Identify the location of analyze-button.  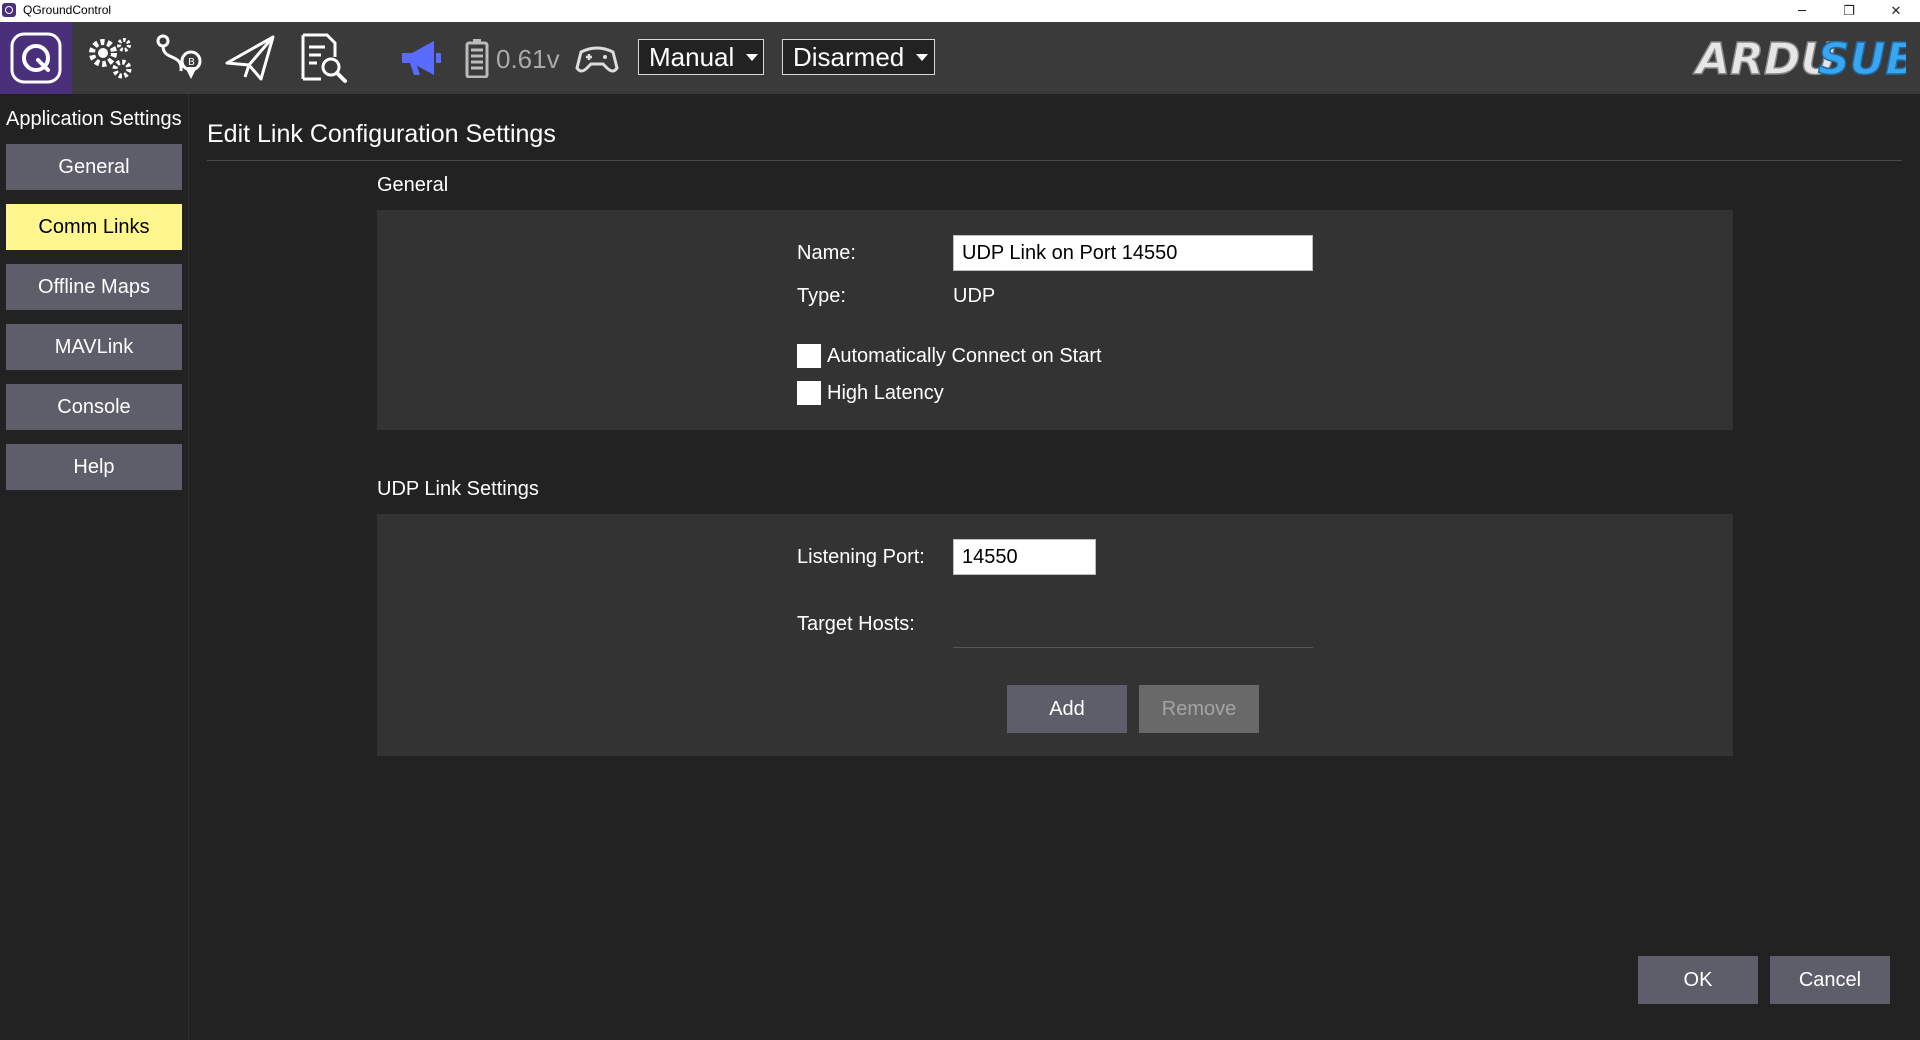
(322, 58).